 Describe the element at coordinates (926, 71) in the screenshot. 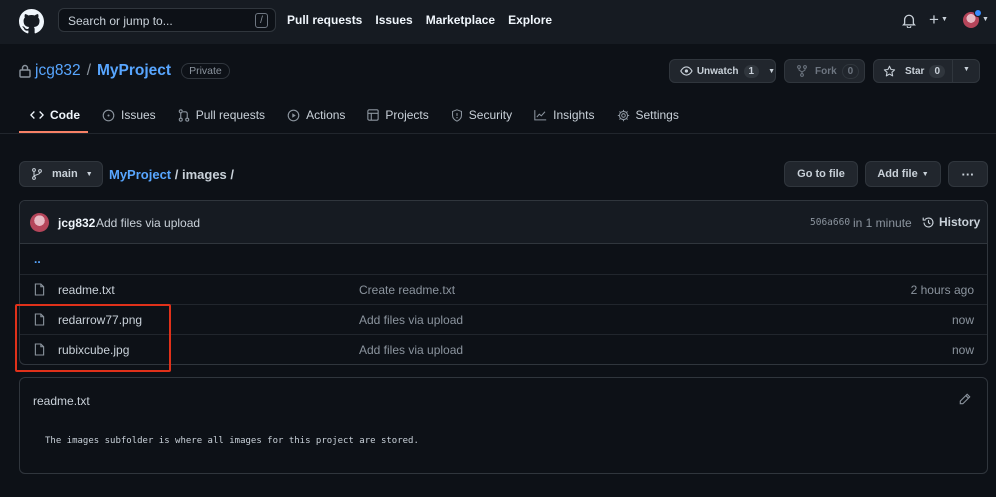

I see `star-button: Star 0 ▼` at that location.